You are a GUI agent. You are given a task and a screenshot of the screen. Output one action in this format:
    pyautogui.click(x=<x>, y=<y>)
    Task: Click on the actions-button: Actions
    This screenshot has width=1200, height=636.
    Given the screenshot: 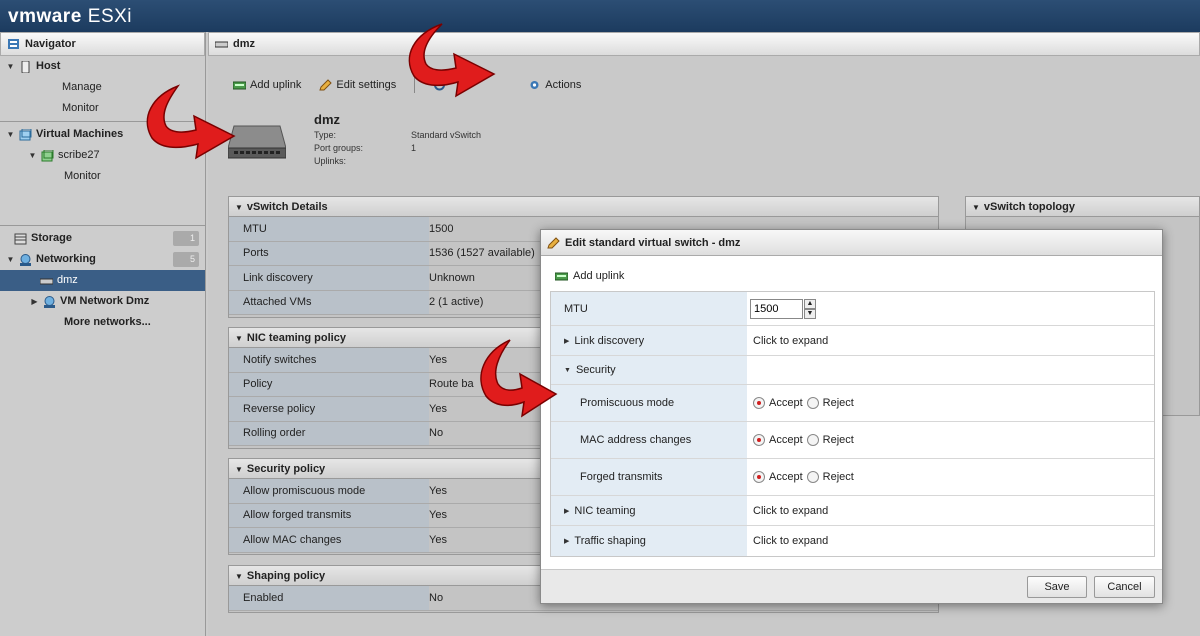 What is the action you would take?
    pyautogui.click(x=554, y=85)
    